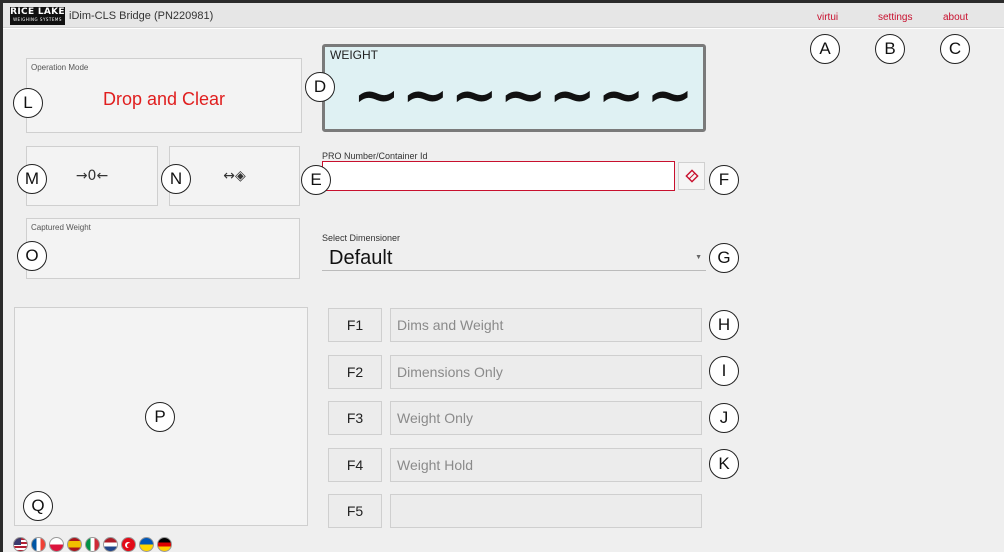 Image resolution: width=1004 pixels, height=552 pixels. I want to click on callout-d: D, so click(320, 87).